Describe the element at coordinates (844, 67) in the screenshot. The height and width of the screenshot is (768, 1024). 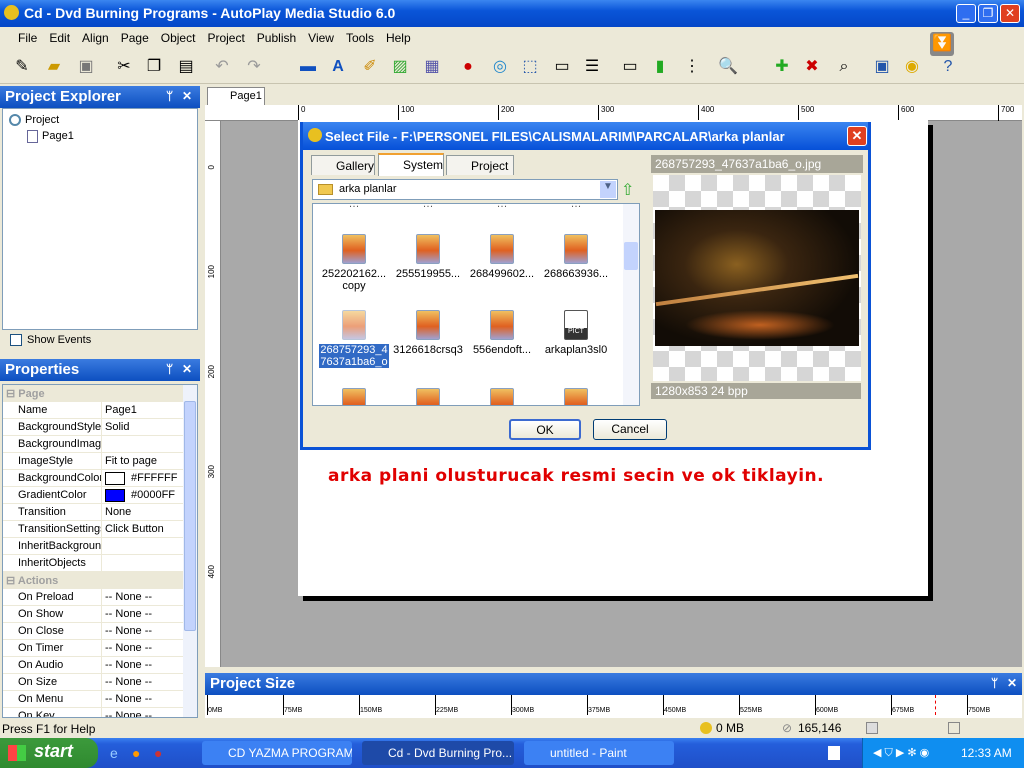
I see `preview-icon: ⌕` at that location.